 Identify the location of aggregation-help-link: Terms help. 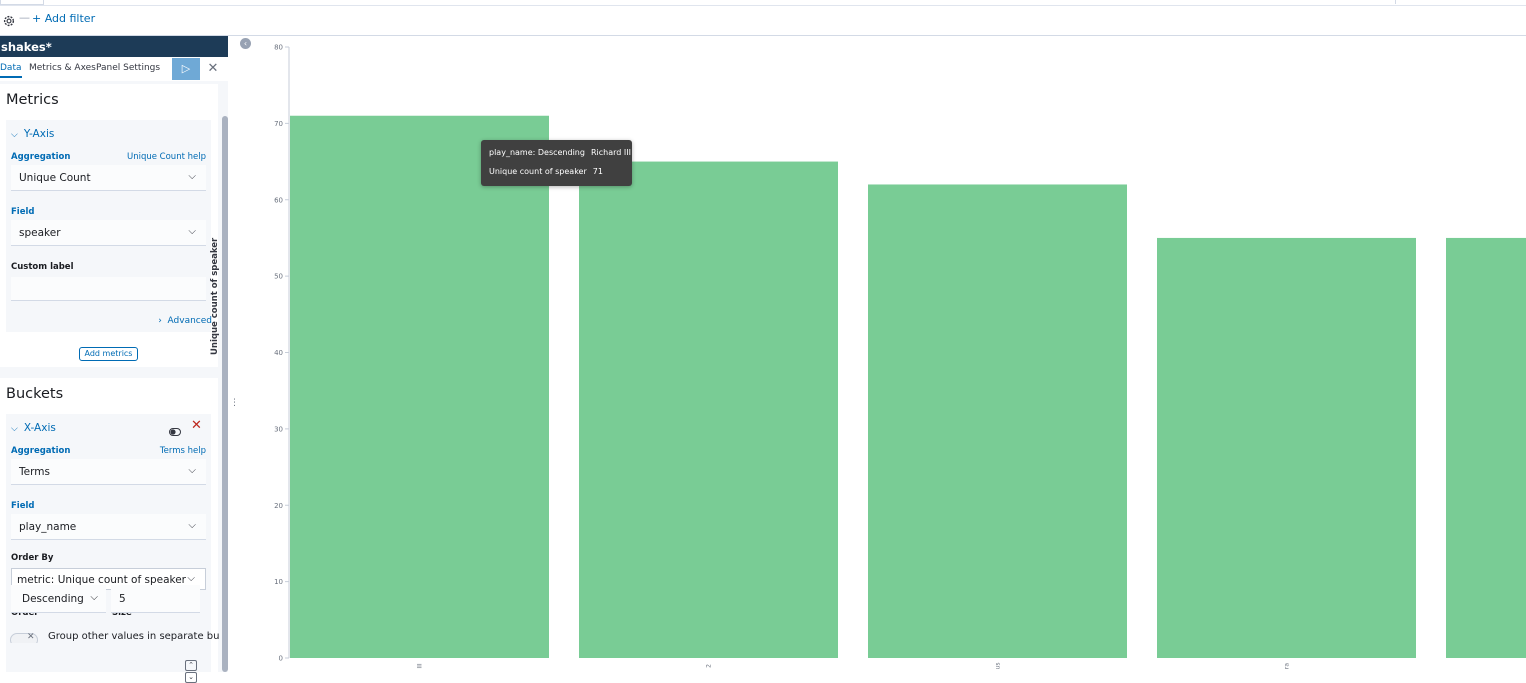
(183, 451).